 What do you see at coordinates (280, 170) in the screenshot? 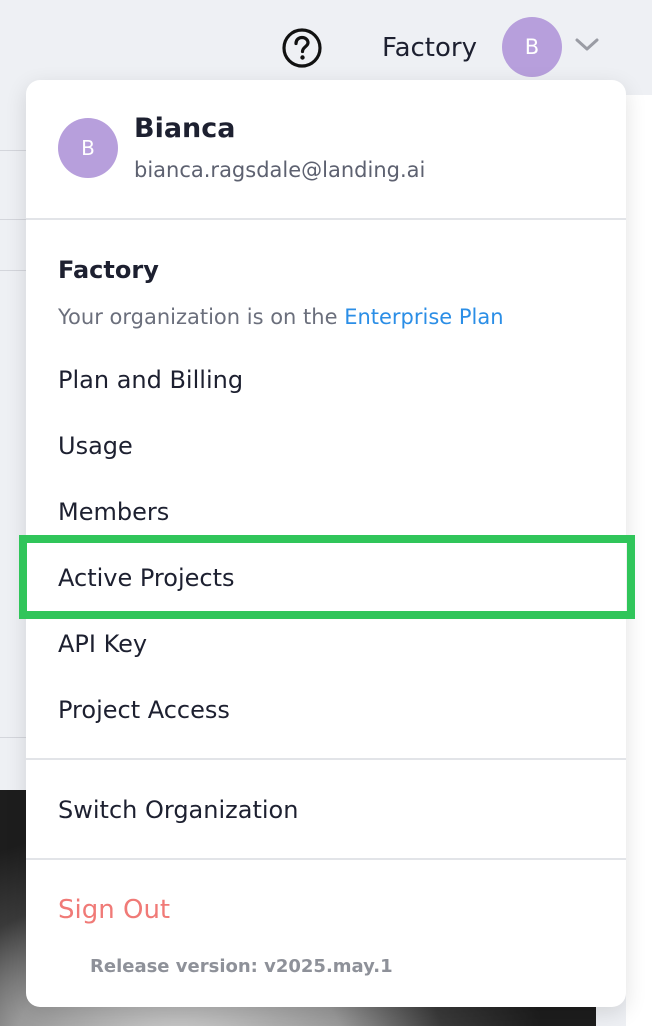
I see `user-email: bianca.ragsdale@landing.ai` at bounding box center [280, 170].